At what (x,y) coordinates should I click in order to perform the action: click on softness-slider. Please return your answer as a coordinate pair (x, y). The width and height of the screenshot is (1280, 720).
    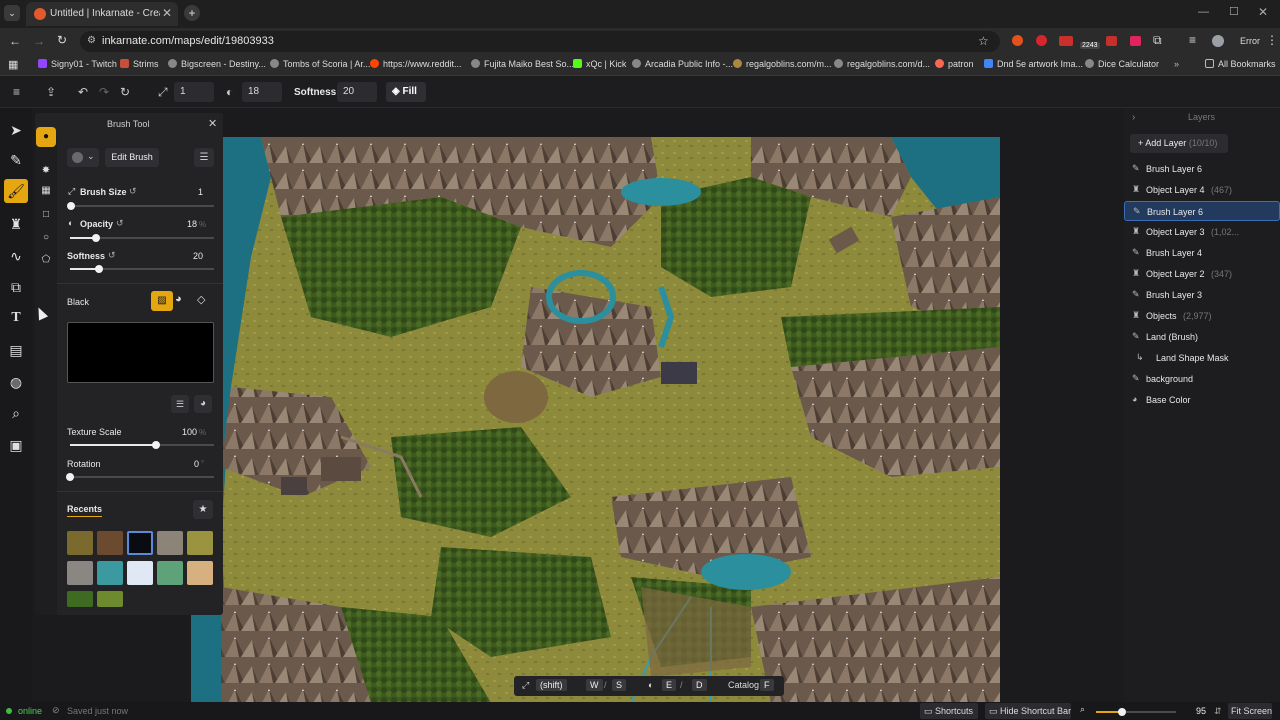
    Looking at the image, I should click on (142, 269).